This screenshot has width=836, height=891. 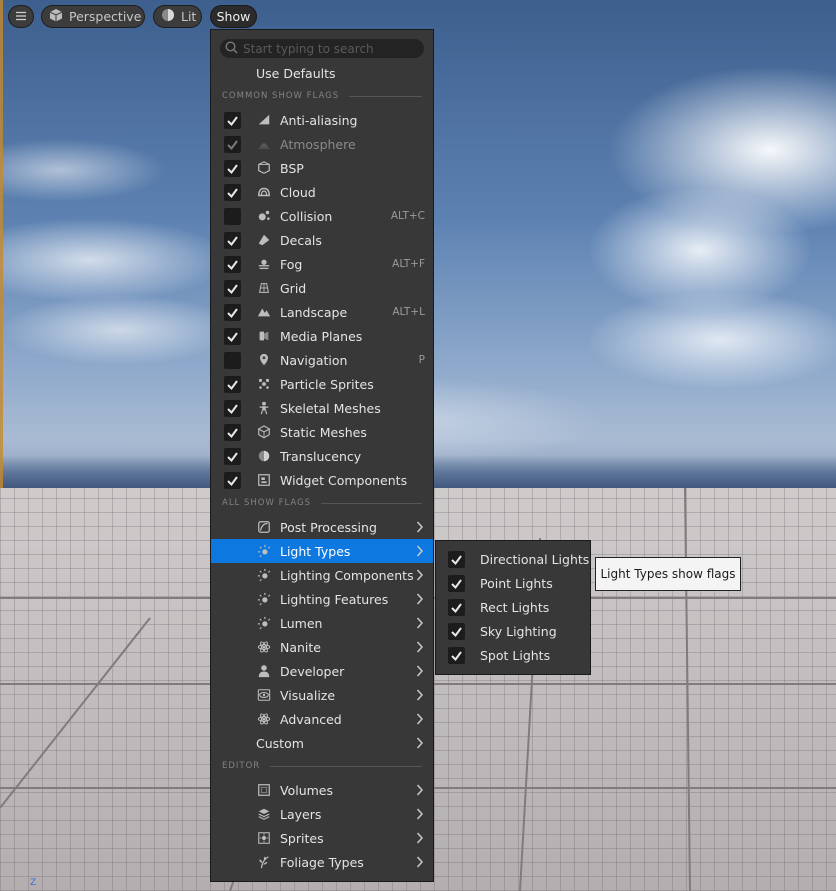 What do you see at coordinates (264, 790) in the screenshot?
I see `volume-icon` at bounding box center [264, 790].